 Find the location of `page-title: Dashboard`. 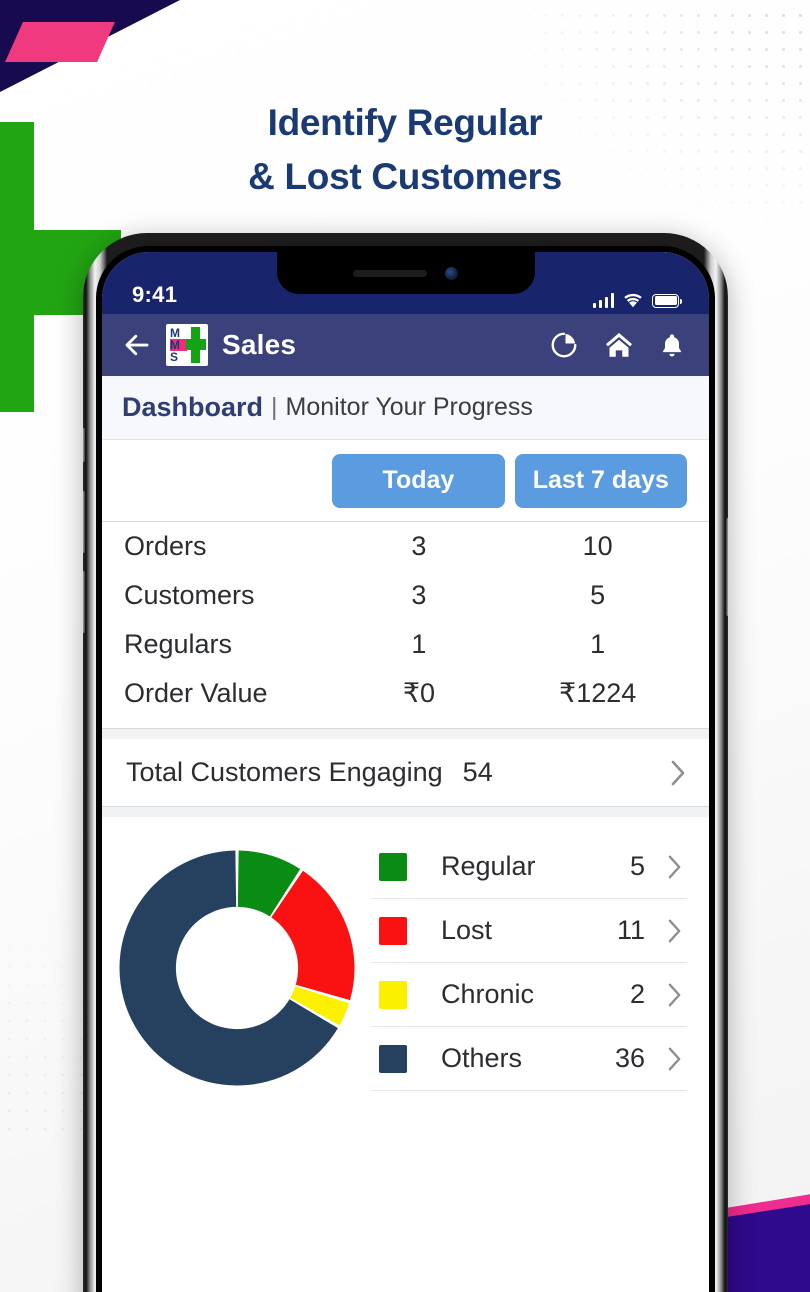

page-title: Dashboard is located at coordinates (193, 407).